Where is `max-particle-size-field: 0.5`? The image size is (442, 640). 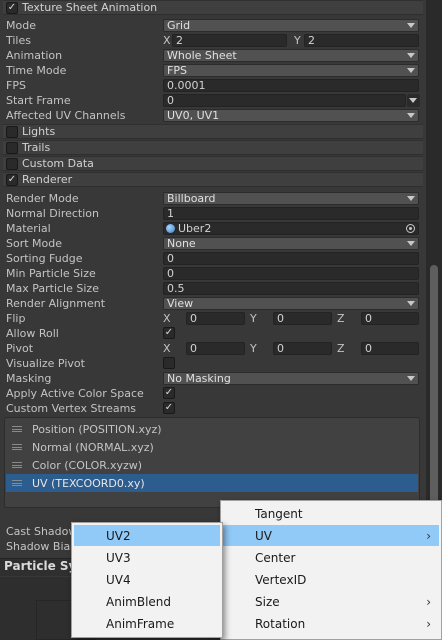 max-particle-size-field: 0.5 is located at coordinates (291, 288).